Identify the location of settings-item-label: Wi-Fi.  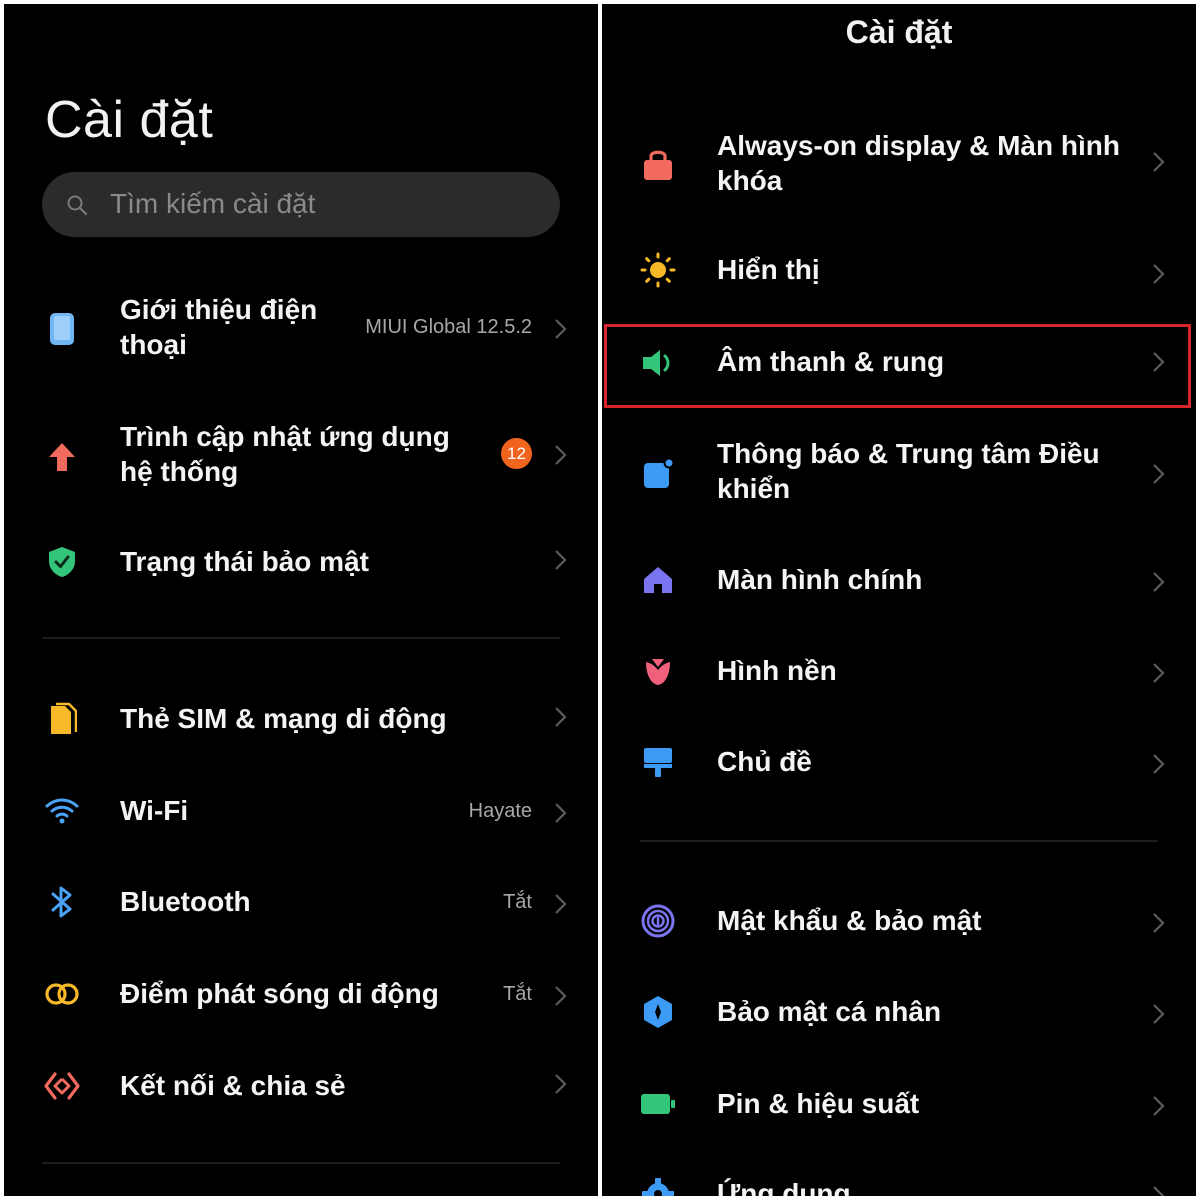
(154, 810).